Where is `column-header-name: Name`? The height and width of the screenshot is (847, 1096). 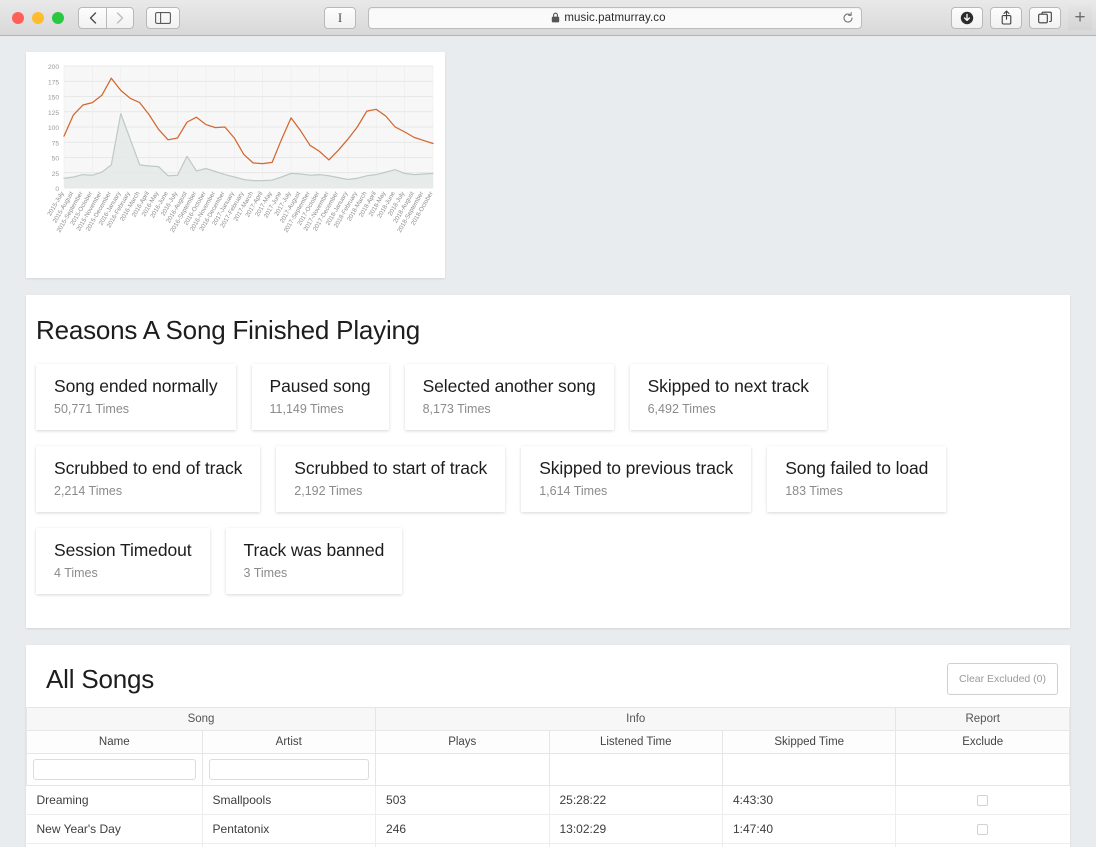
column-header-name: Name is located at coordinates (114, 742).